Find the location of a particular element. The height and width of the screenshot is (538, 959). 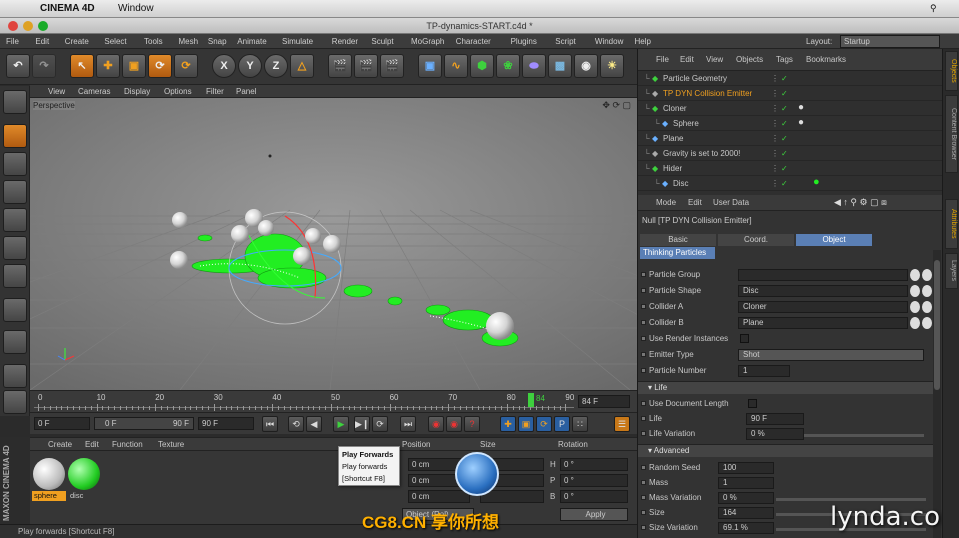

record-point-level-button: ∷ is located at coordinates (580, 424).